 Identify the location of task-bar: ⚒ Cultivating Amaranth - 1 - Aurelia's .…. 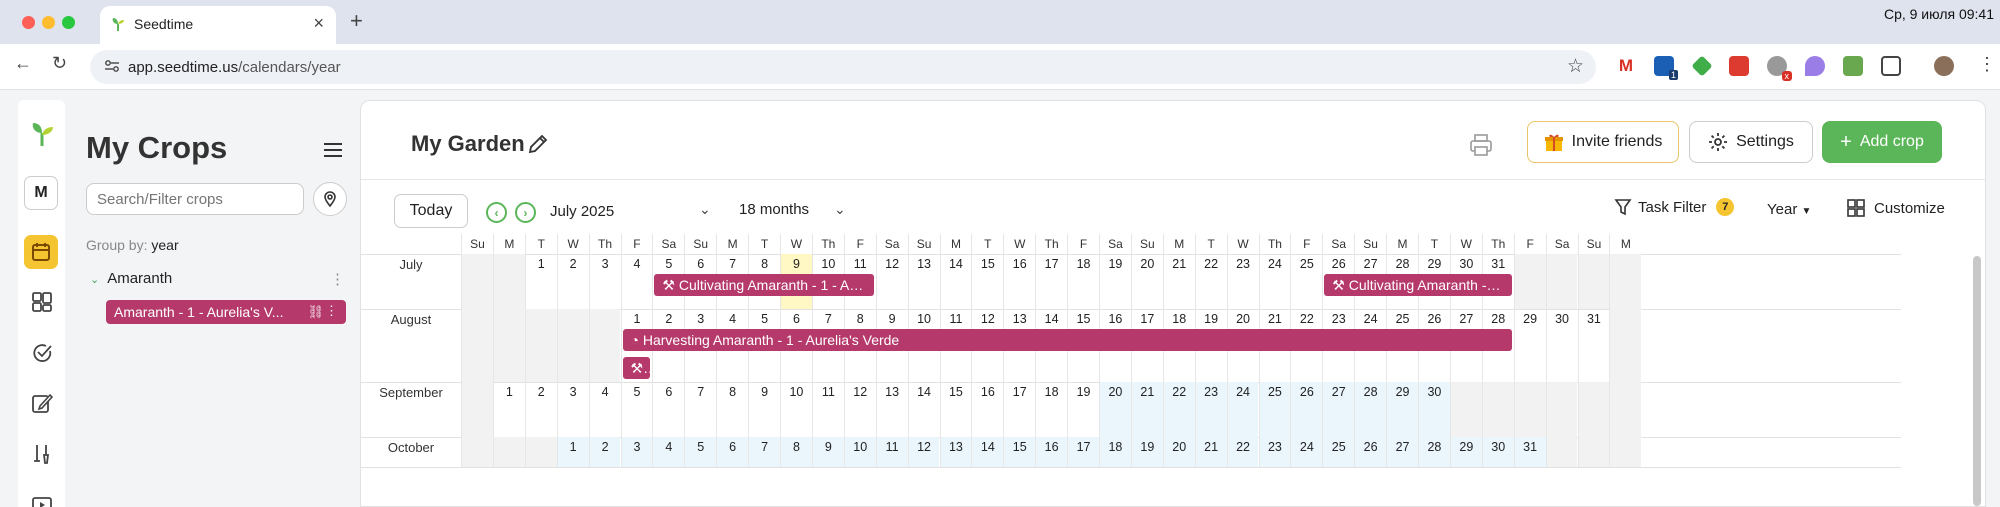
(764, 285).